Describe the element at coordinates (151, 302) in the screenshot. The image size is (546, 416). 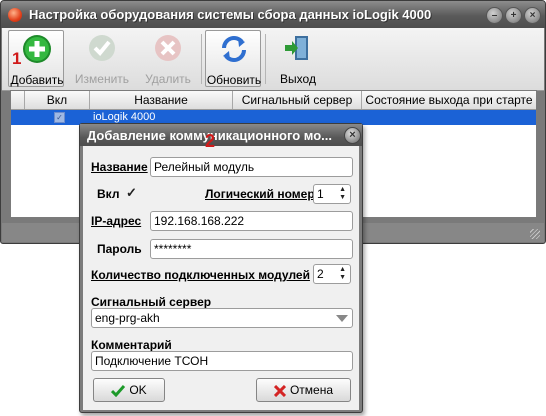
I see `signal-server-label: Сигнальный сервер` at that location.